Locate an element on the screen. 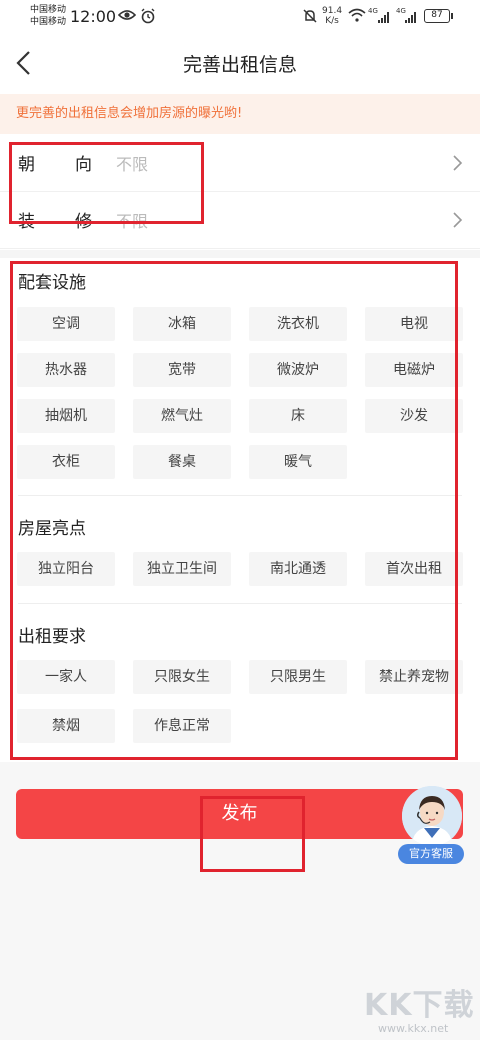  net-speed: 91.4 K/s is located at coordinates (332, 16).